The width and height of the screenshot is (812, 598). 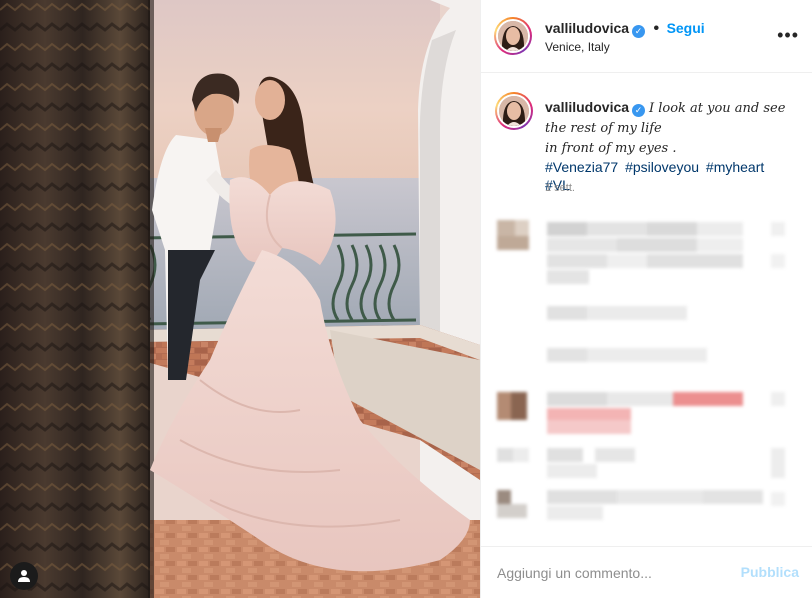 I want to click on hashtag-link: #psiloveyou, so click(x=662, y=167).